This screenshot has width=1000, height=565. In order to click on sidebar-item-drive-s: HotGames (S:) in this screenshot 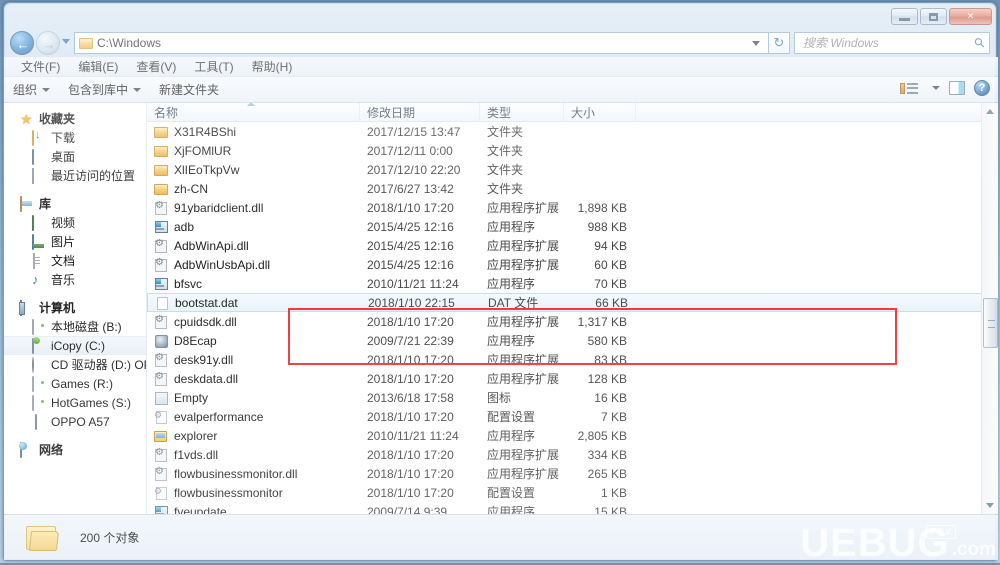, I will do `click(75, 402)`.